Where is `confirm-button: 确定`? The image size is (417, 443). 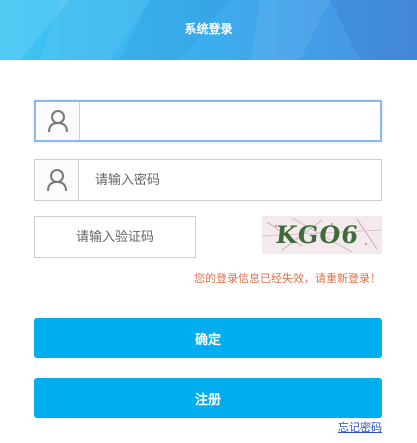 confirm-button: 确定 is located at coordinates (208, 338).